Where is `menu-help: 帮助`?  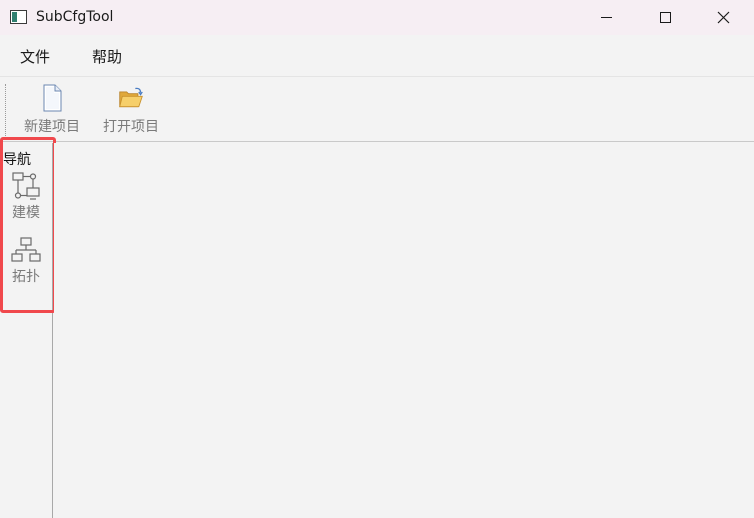
menu-help: 帮助 is located at coordinates (107, 56).